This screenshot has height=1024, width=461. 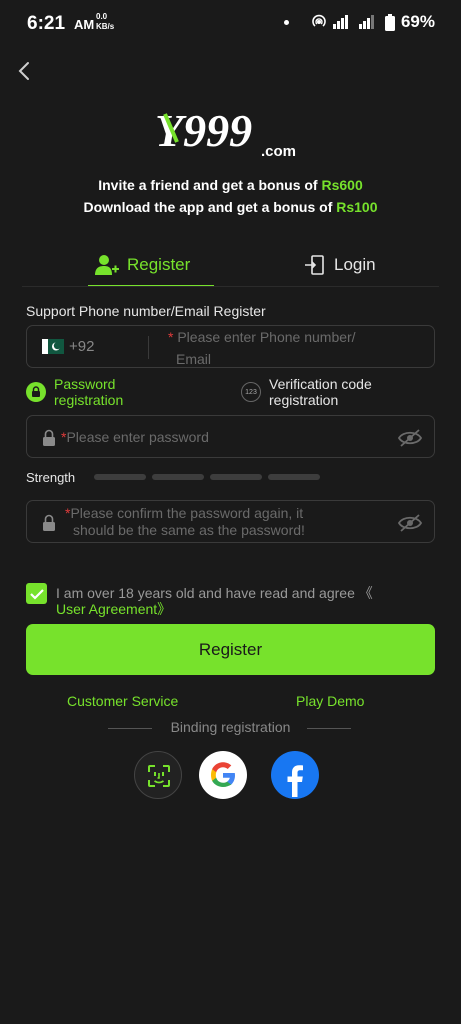 What do you see at coordinates (230, 286) in the screenshot?
I see `tabs-divider` at bounding box center [230, 286].